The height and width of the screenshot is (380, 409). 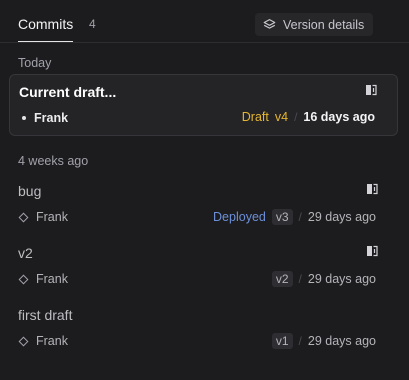 I want to click on version-label: v4, so click(x=281, y=117).